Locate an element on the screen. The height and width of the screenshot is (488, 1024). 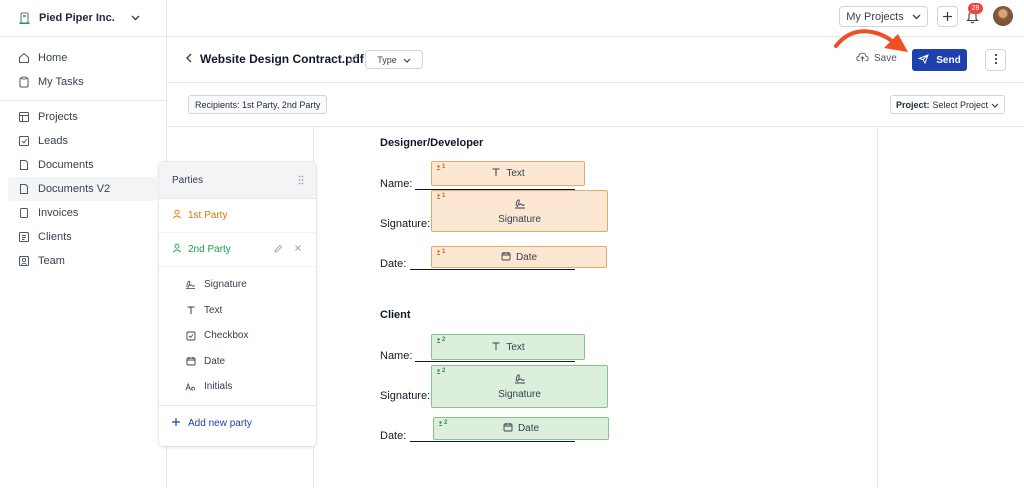
date-field-party-2: 2 Date is located at coordinates (521, 428).